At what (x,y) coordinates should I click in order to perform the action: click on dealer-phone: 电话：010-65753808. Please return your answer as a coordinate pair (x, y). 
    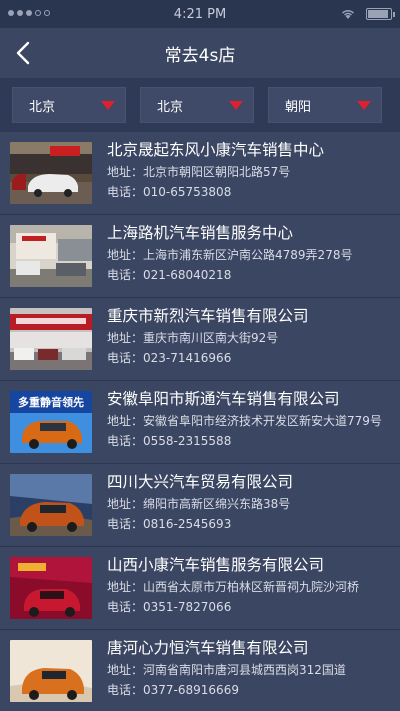
    Looking at the image, I should click on (169, 192).